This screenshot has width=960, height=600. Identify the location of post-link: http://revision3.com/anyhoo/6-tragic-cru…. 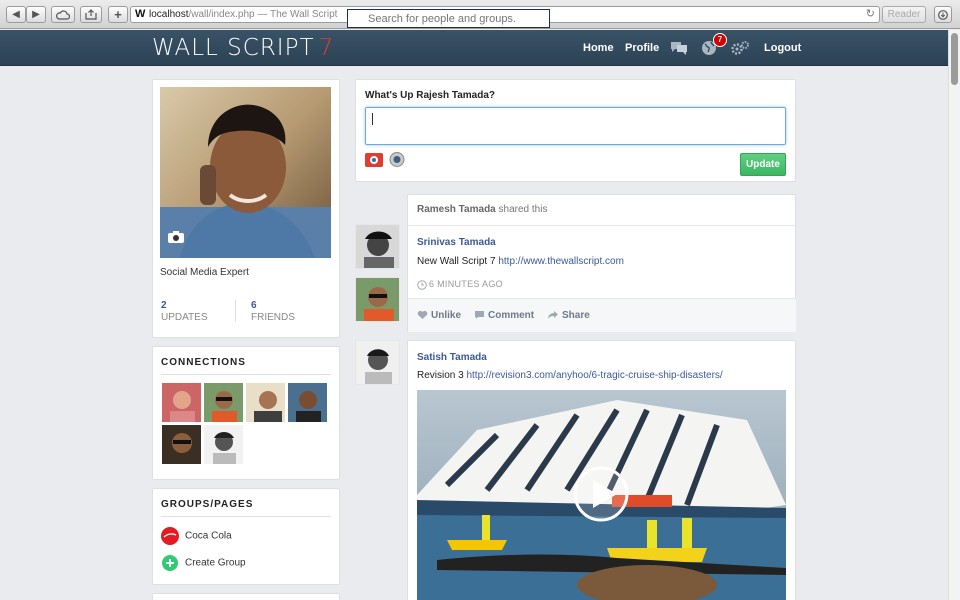
(594, 375).